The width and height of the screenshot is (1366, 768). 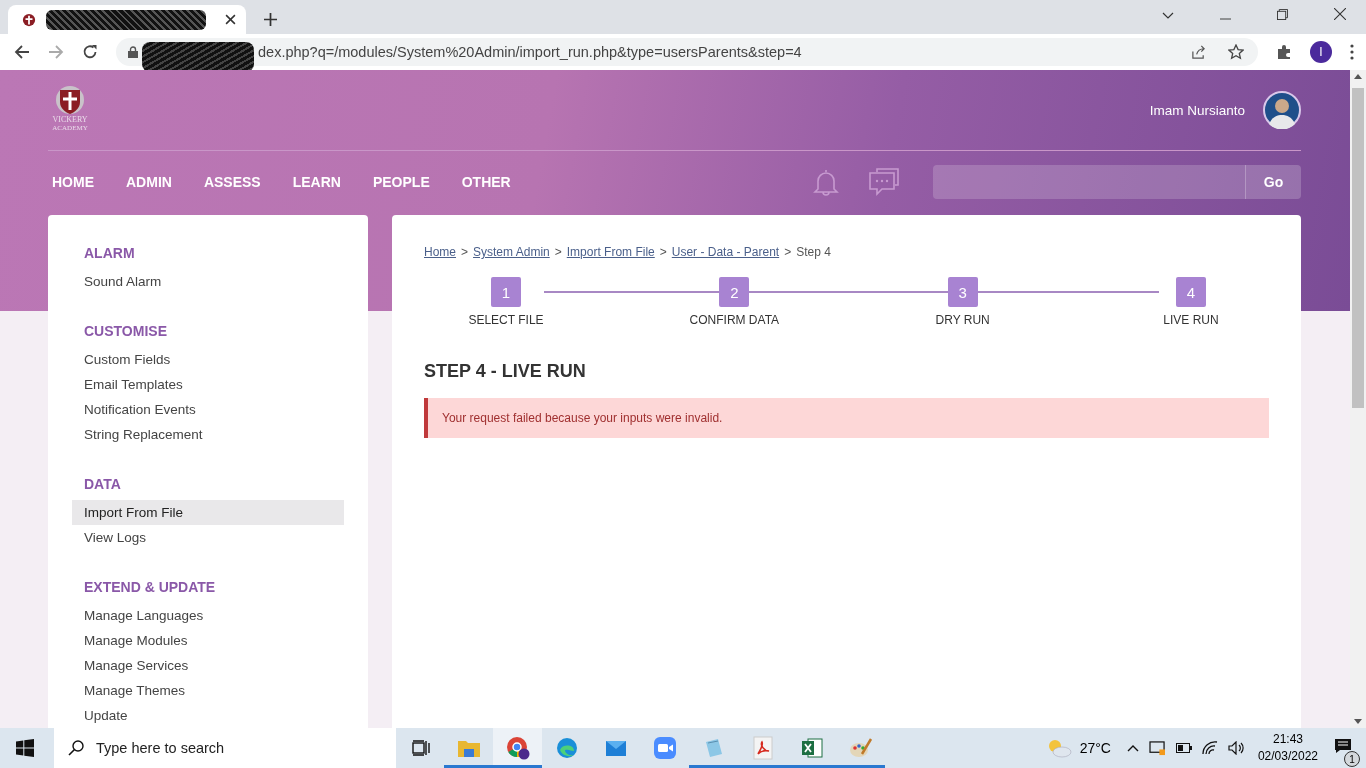 I want to click on notification-icon, so click(x=1343, y=746).